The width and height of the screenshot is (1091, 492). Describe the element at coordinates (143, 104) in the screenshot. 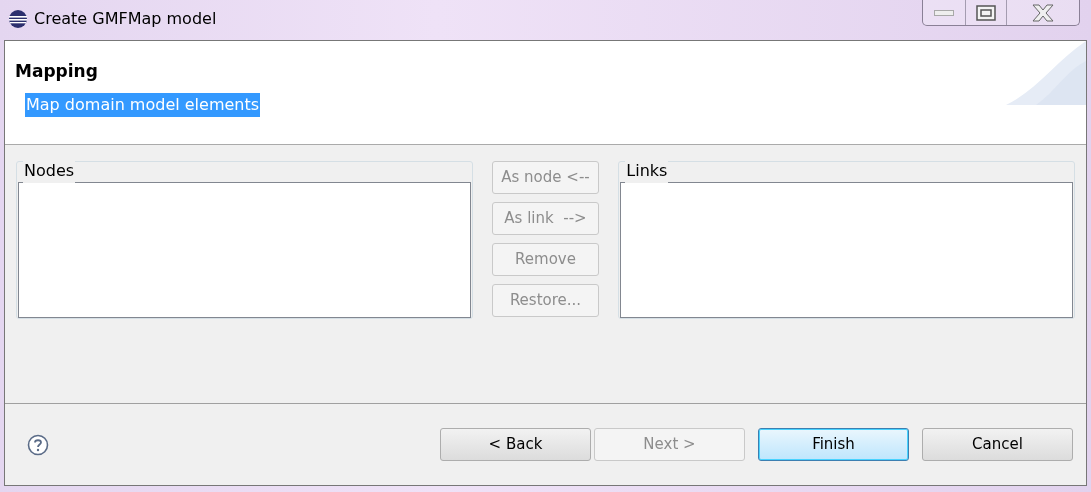

I see `page-description: Map domain model elements` at that location.